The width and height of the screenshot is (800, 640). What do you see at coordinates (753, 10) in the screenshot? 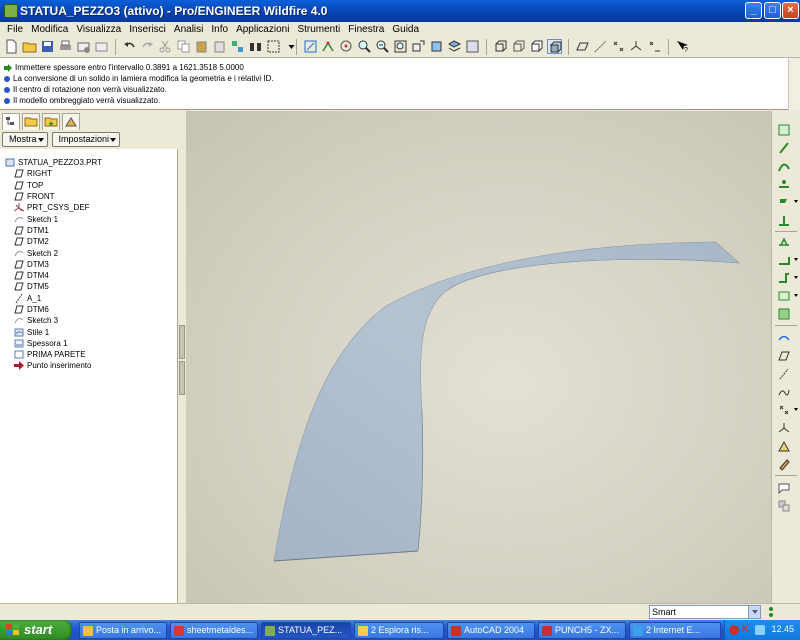
I see `minimize-button: _` at bounding box center [753, 10].